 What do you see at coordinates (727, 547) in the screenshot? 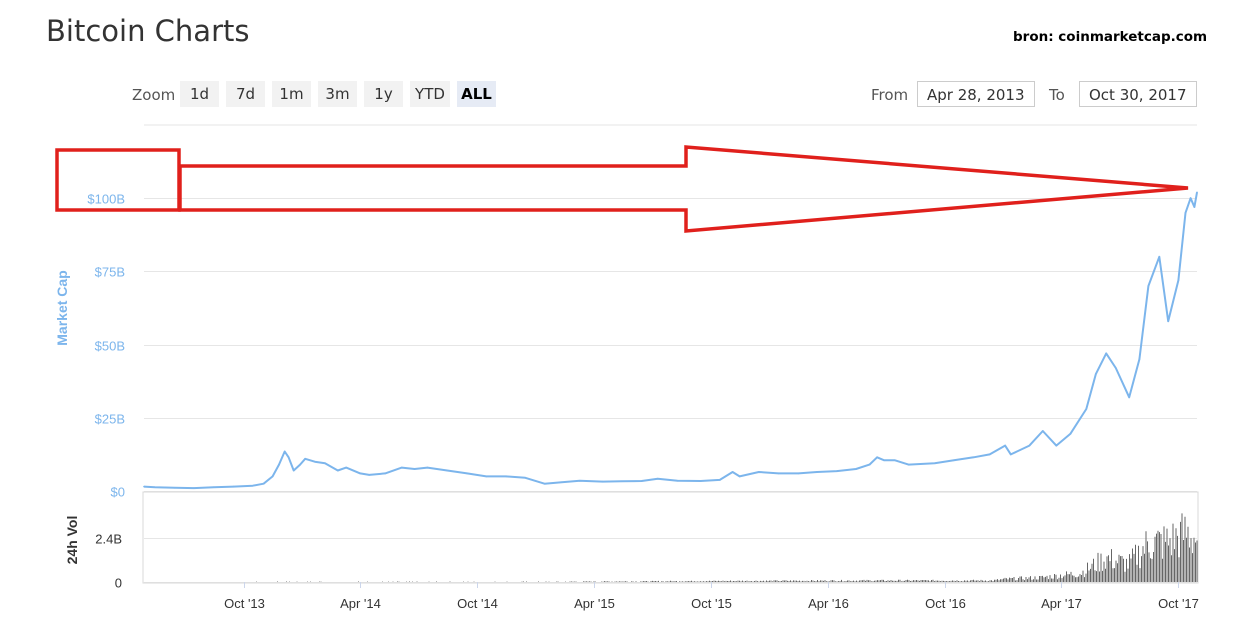
I see `volume-bars` at bounding box center [727, 547].